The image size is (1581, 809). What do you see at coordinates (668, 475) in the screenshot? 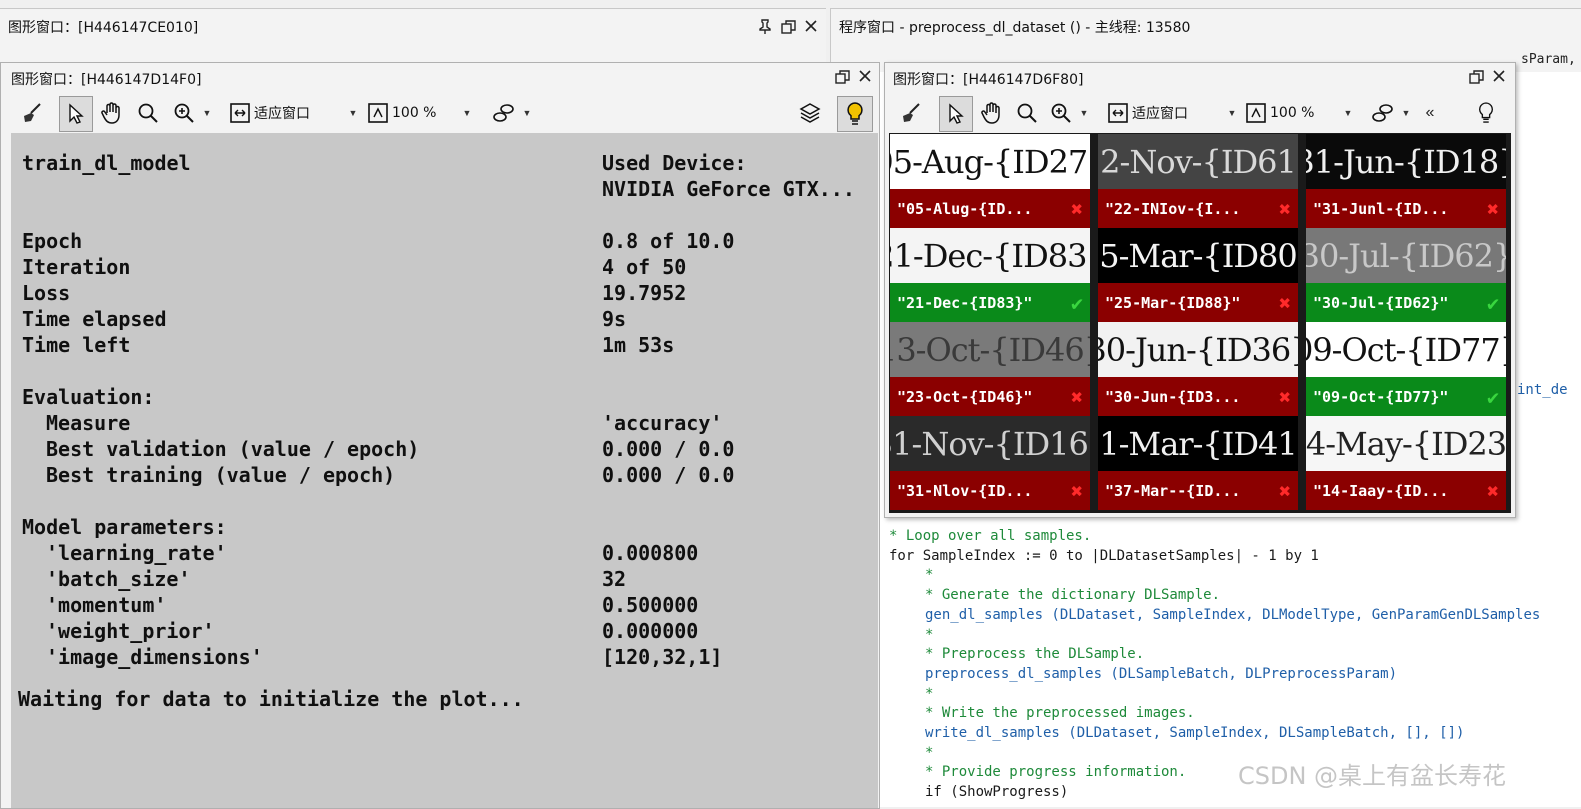
I see `evaluation-value: 0.000 / 0.0` at bounding box center [668, 475].